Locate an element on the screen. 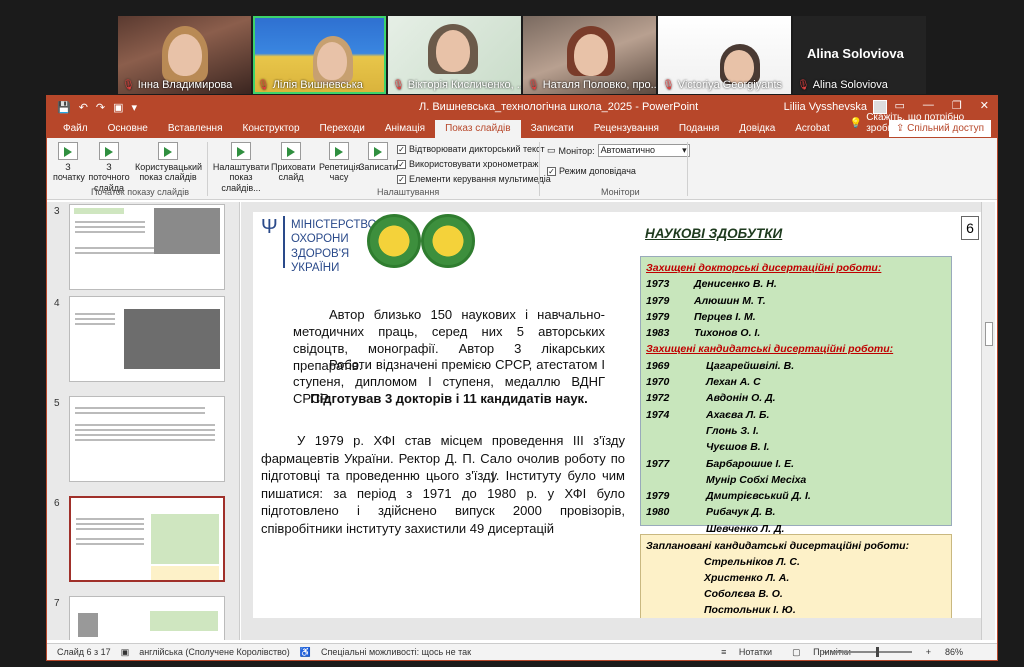 The height and width of the screenshot is (667, 1024). accessibility-icon: ♿ is located at coordinates (305, 651).